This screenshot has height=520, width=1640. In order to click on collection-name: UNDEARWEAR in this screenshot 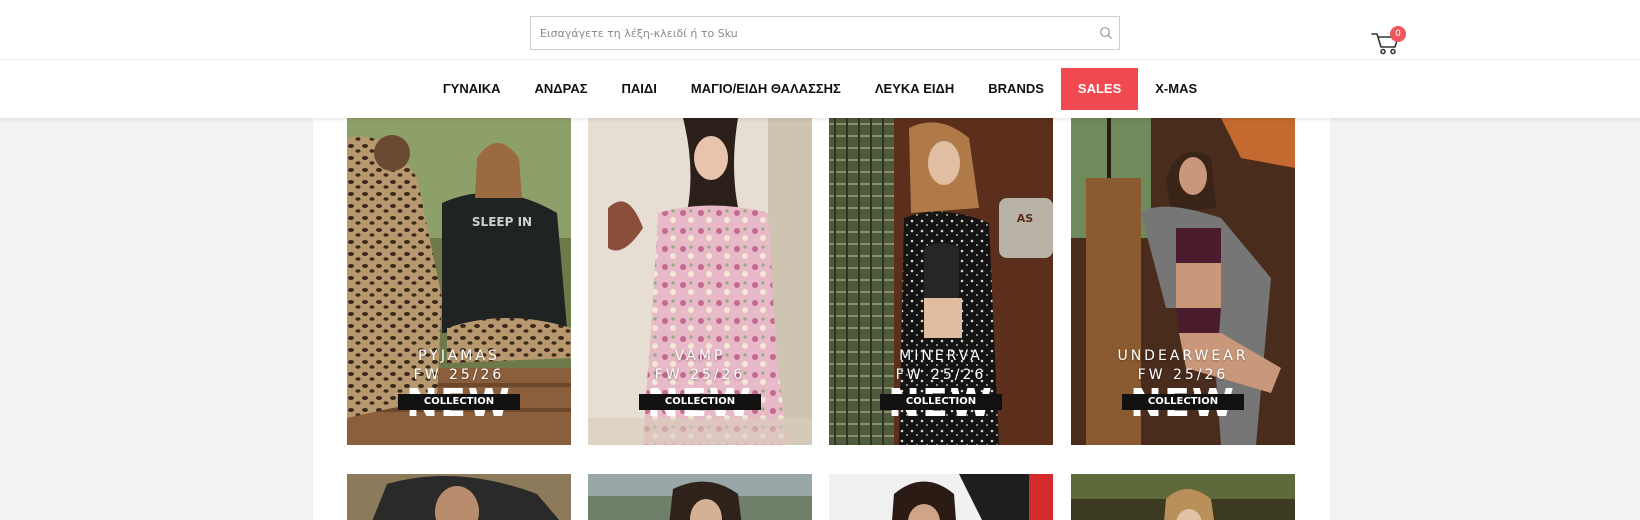, I will do `click(1183, 356)`.